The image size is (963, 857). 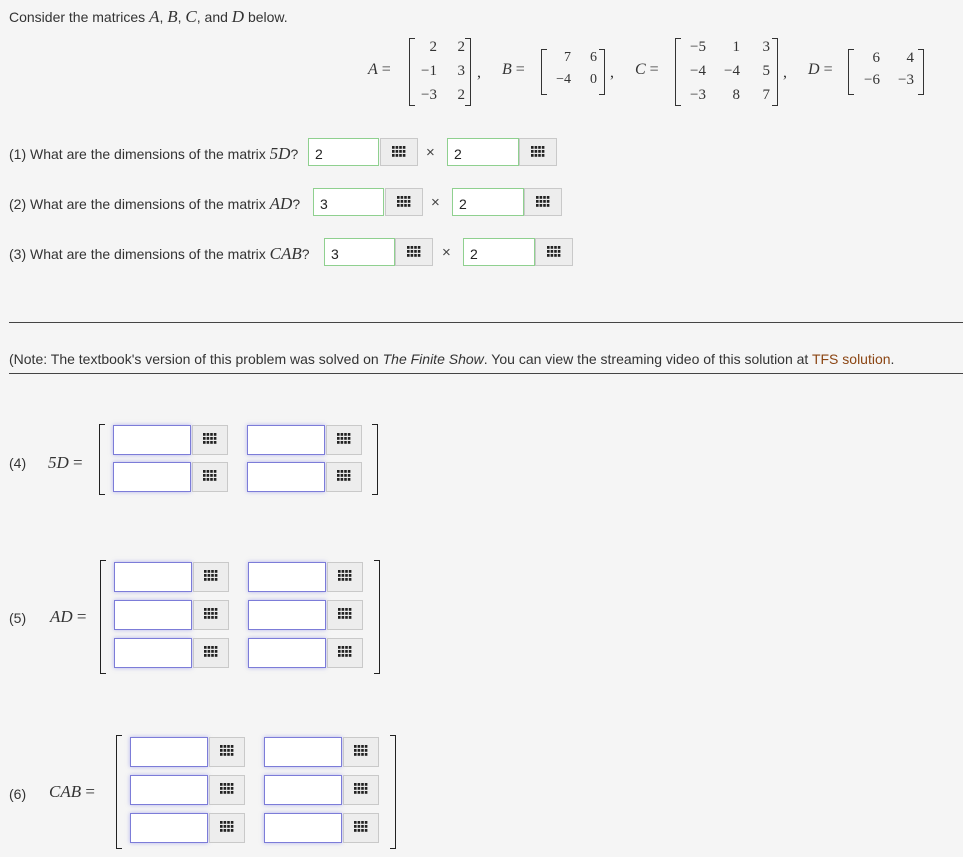 I want to click on matrix-a-cell: −1, so click(x=429, y=71).